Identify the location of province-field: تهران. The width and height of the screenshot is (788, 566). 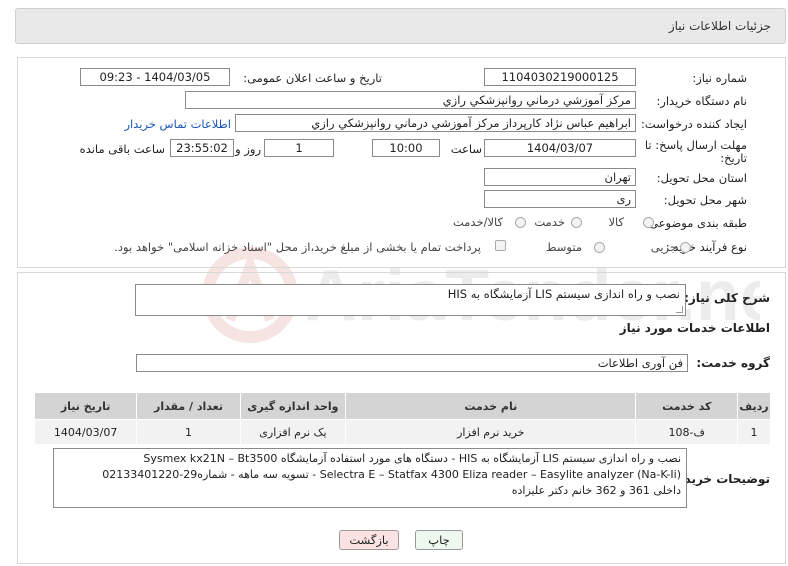
(560, 177).